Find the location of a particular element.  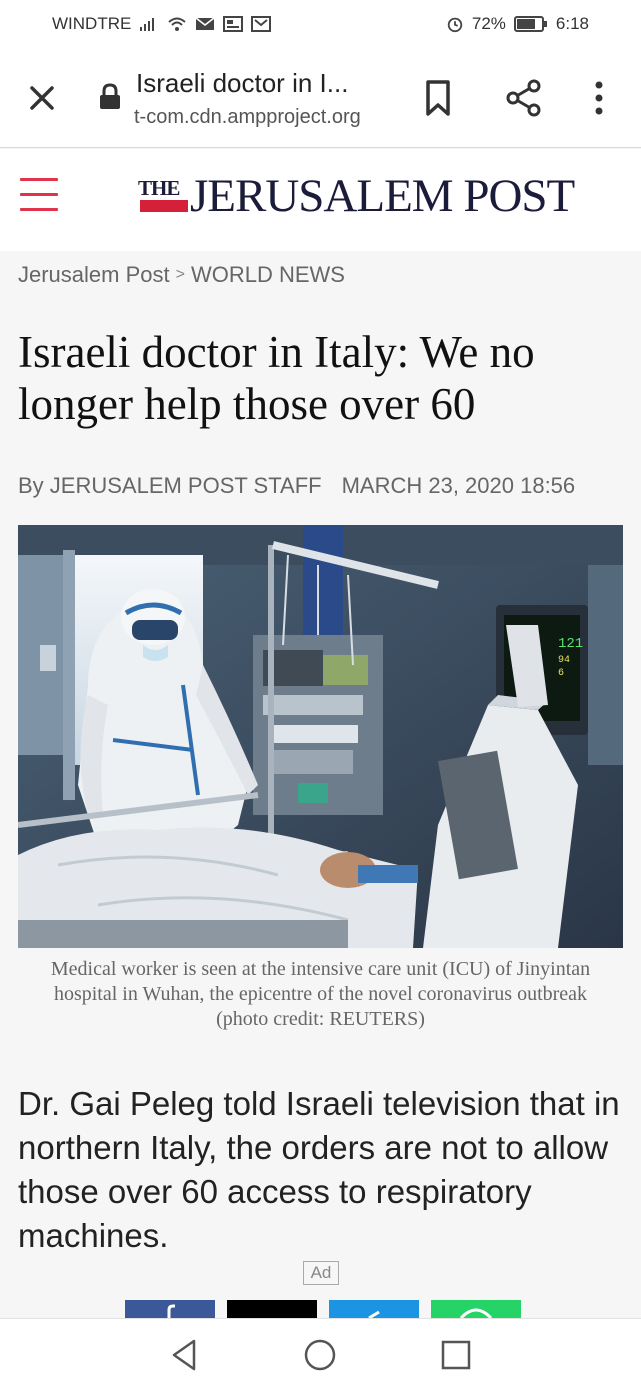

monitor-readout-2: 94 is located at coordinates (564, 660).